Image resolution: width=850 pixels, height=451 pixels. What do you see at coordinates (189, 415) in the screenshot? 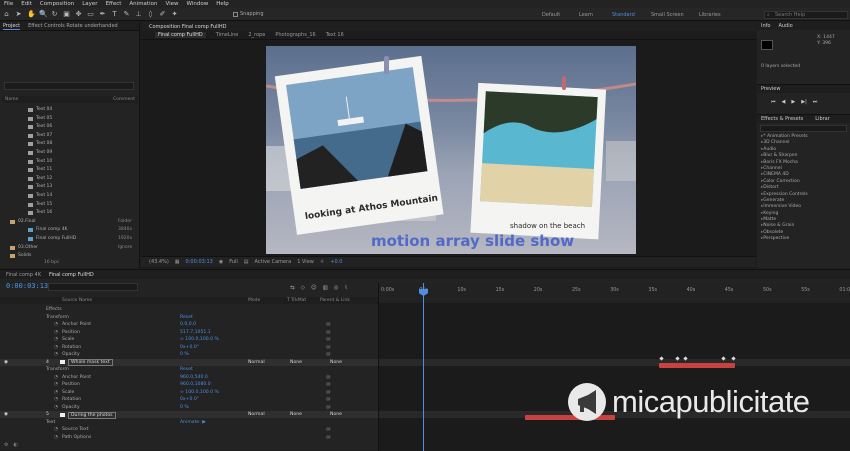
I see `timeline-layer-row: ◉ 5 During the photos Normal None None` at bounding box center [189, 415].